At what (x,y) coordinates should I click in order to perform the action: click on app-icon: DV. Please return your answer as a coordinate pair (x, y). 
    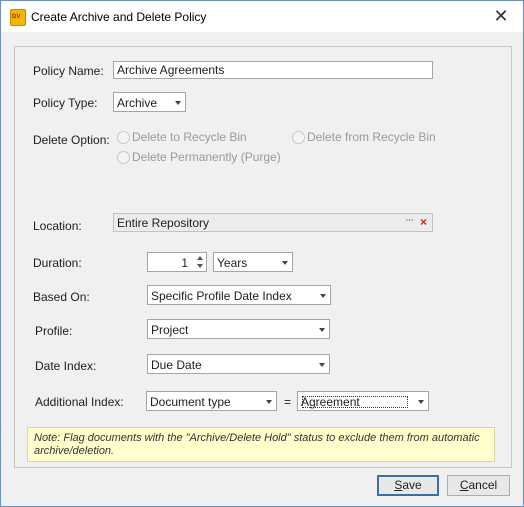
    Looking at the image, I should click on (18, 17).